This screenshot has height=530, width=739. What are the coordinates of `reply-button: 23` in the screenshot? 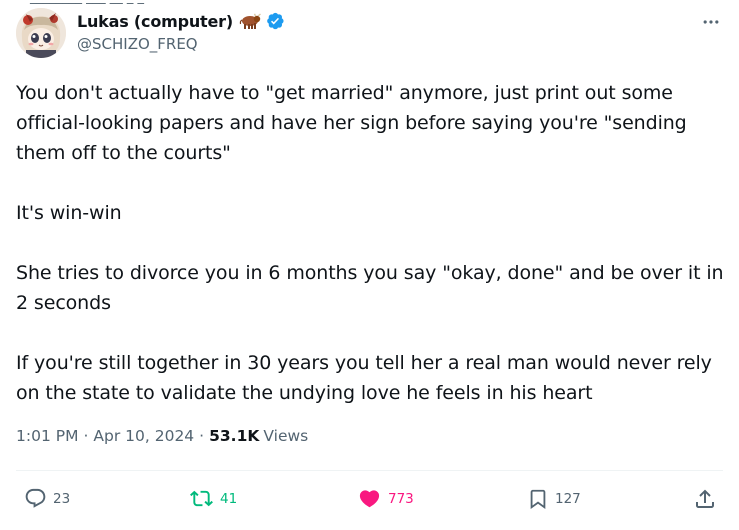 It's located at (47, 498).